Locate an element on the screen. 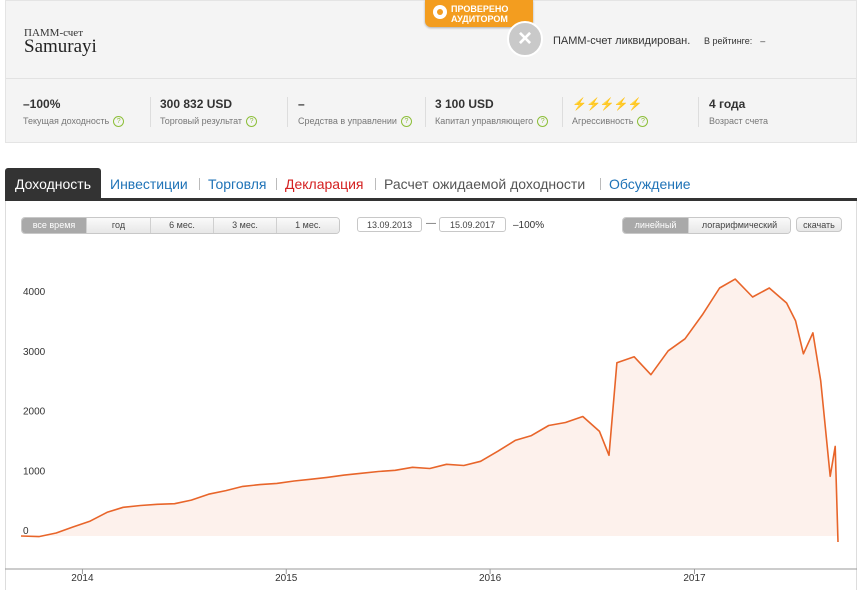 Image resolution: width=862 pixels, height=590 pixels. period-all-time: все время is located at coordinates (54, 225).